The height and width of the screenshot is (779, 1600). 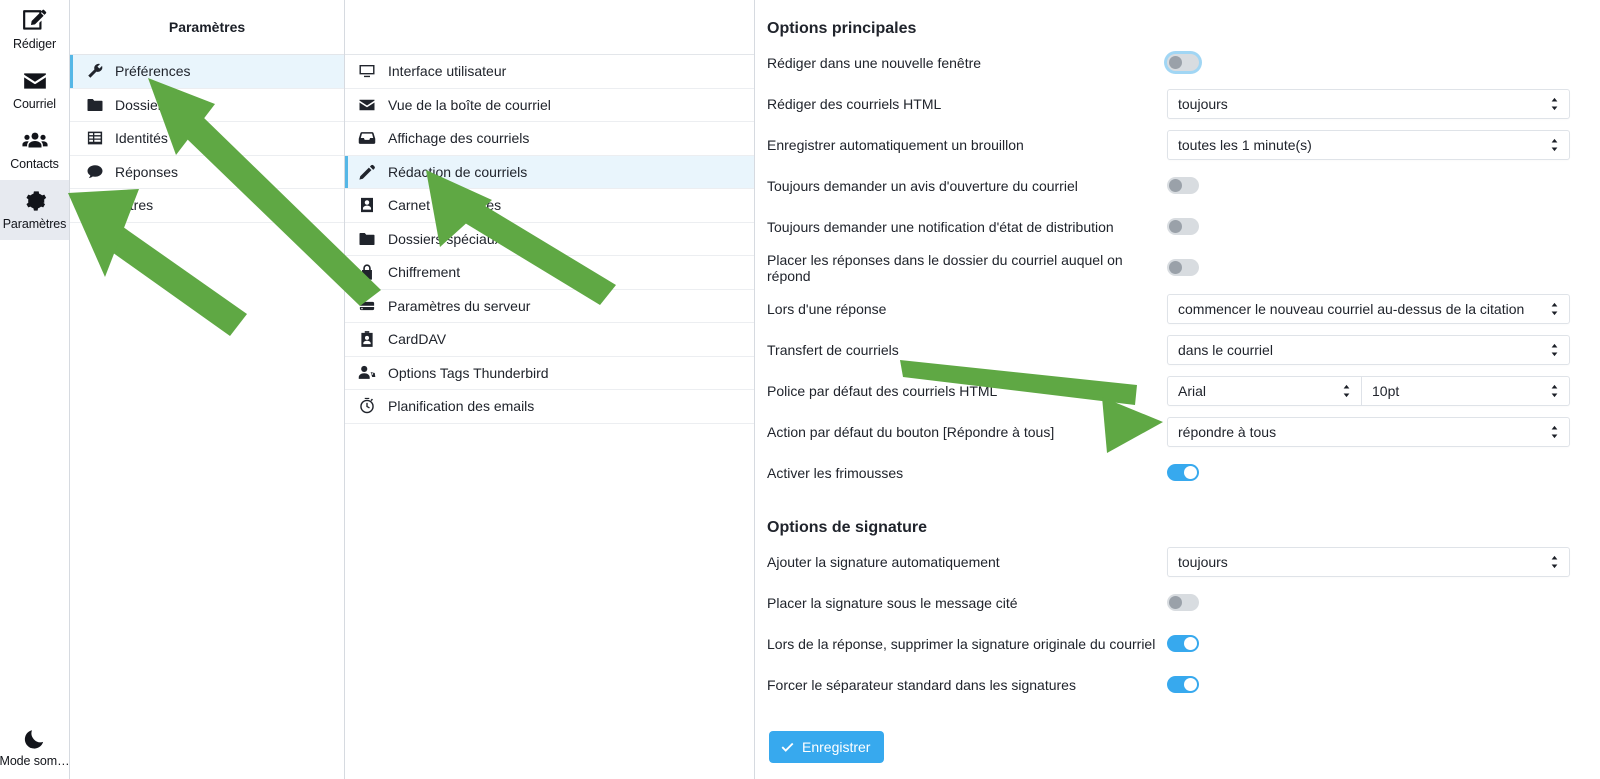 I want to click on setting-row-activer-frimousses: Activer les frimousses, so click(x=1168, y=472).